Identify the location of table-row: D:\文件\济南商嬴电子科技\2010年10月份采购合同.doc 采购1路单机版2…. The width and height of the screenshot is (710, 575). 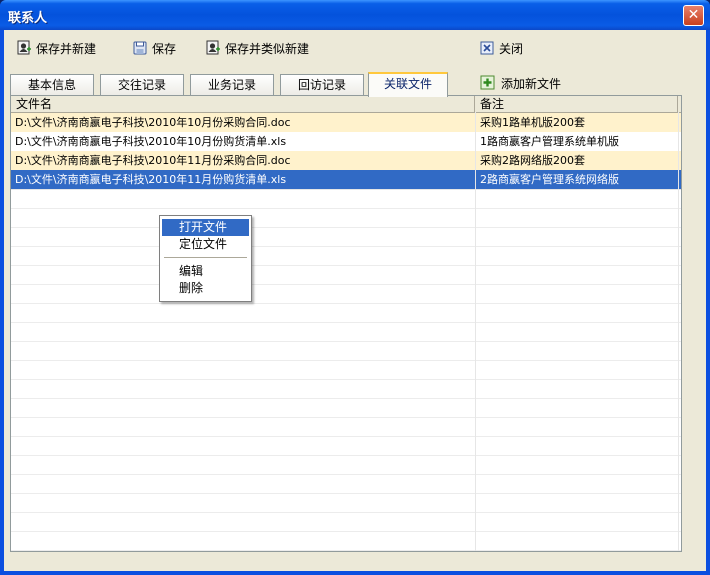
(346, 123).